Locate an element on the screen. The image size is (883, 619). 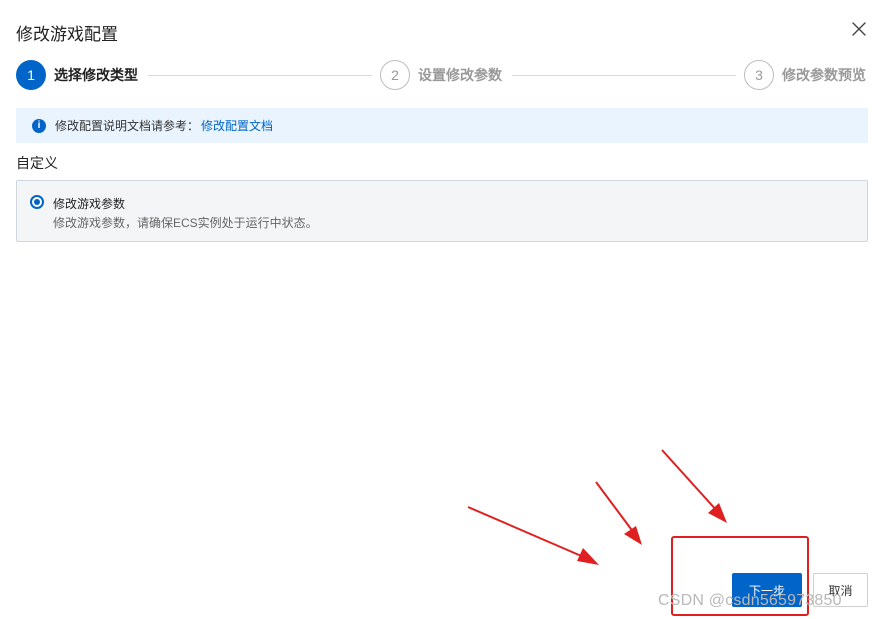
step-3: 3 修改参数预览 is located at coordinates (805, 75).